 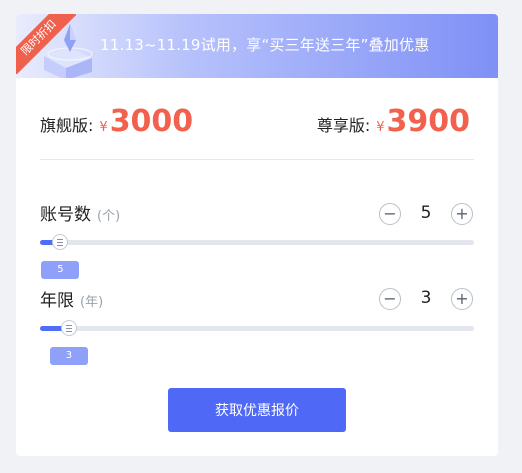 I want to click on years-value: 3, so click(x=426, y=298).